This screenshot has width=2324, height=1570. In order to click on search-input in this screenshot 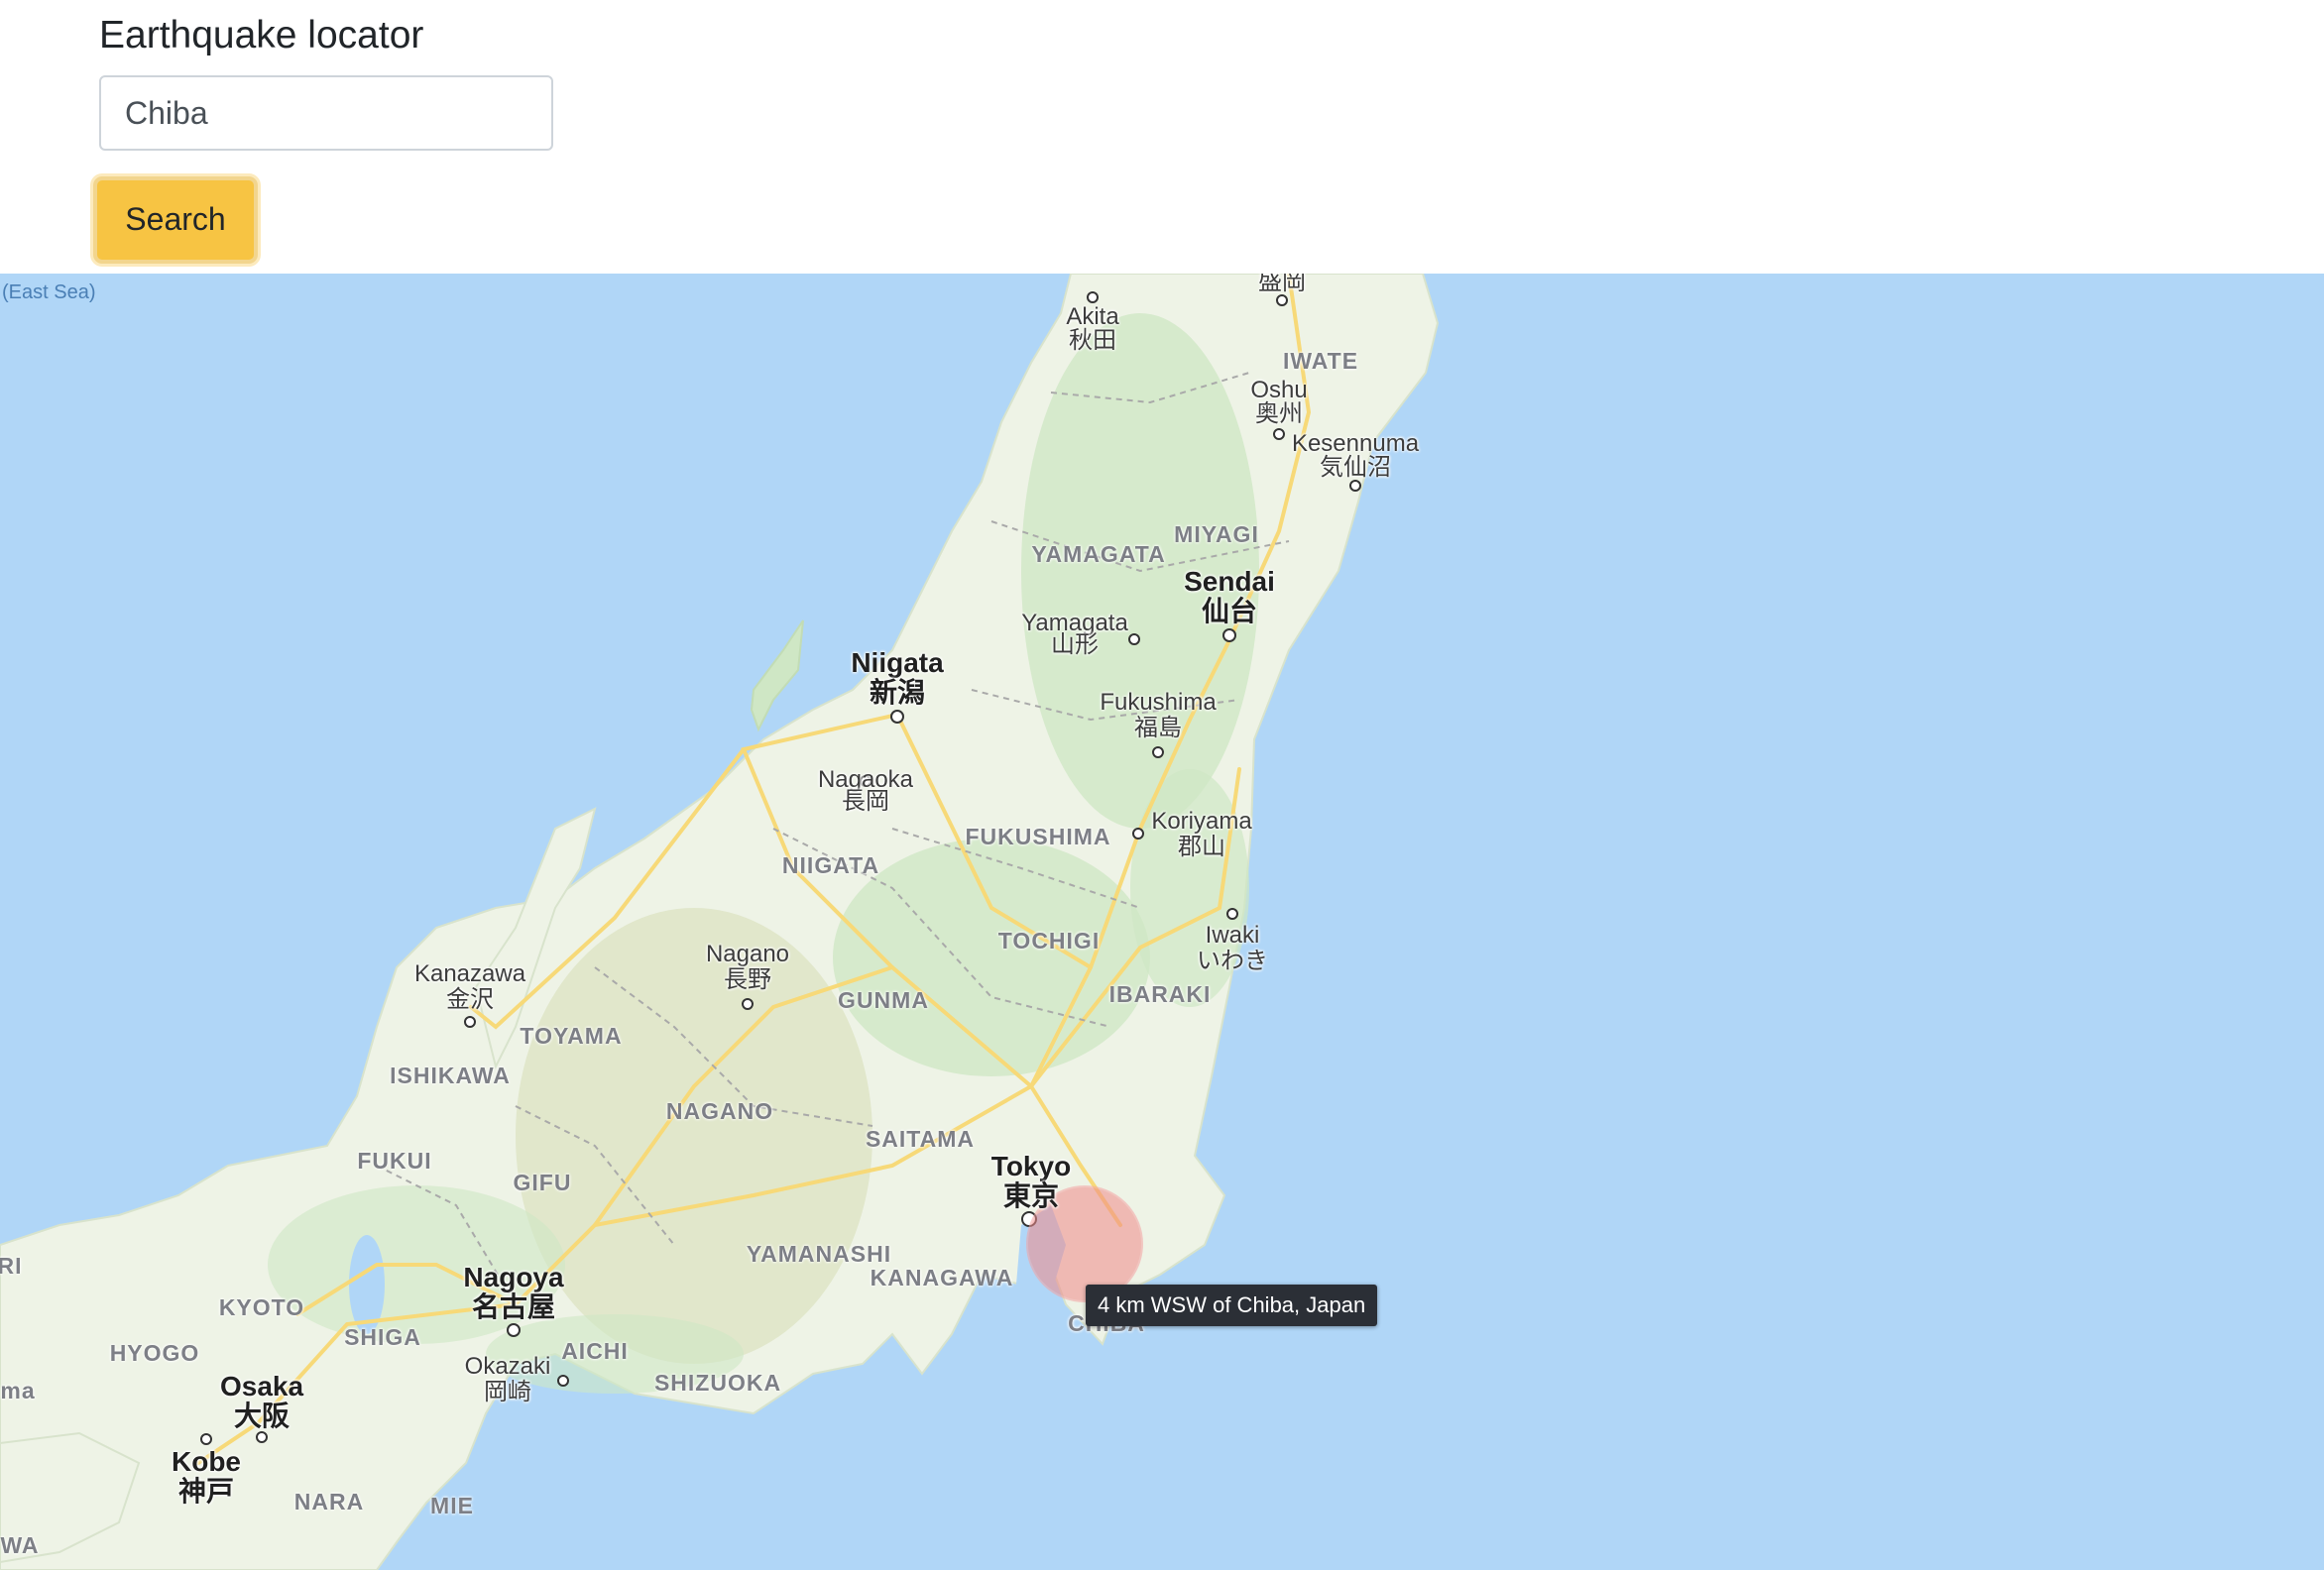, I will do `click(326, 113)`.